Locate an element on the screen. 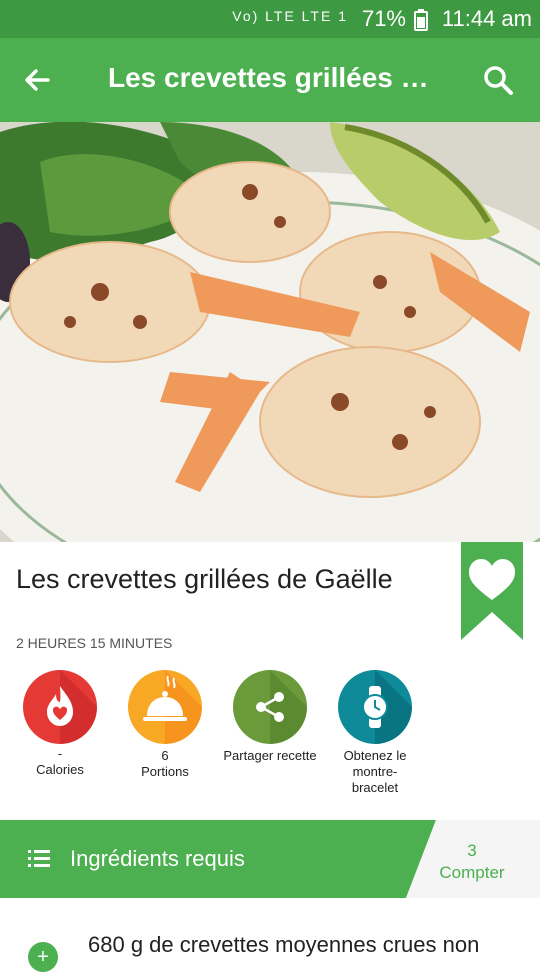 The width and height of the screenshot is (540, 972). portions-circle is located at coordinates (165, 707).